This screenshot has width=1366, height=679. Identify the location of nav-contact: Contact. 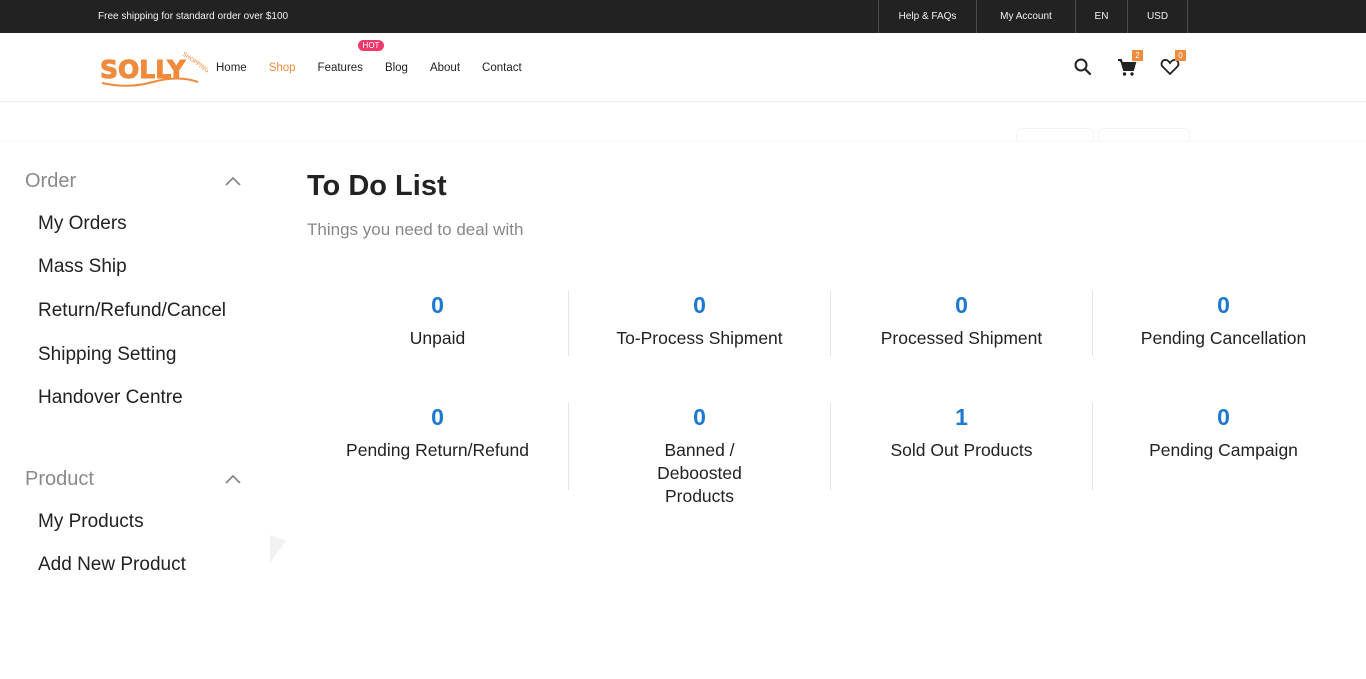
(502, 68).